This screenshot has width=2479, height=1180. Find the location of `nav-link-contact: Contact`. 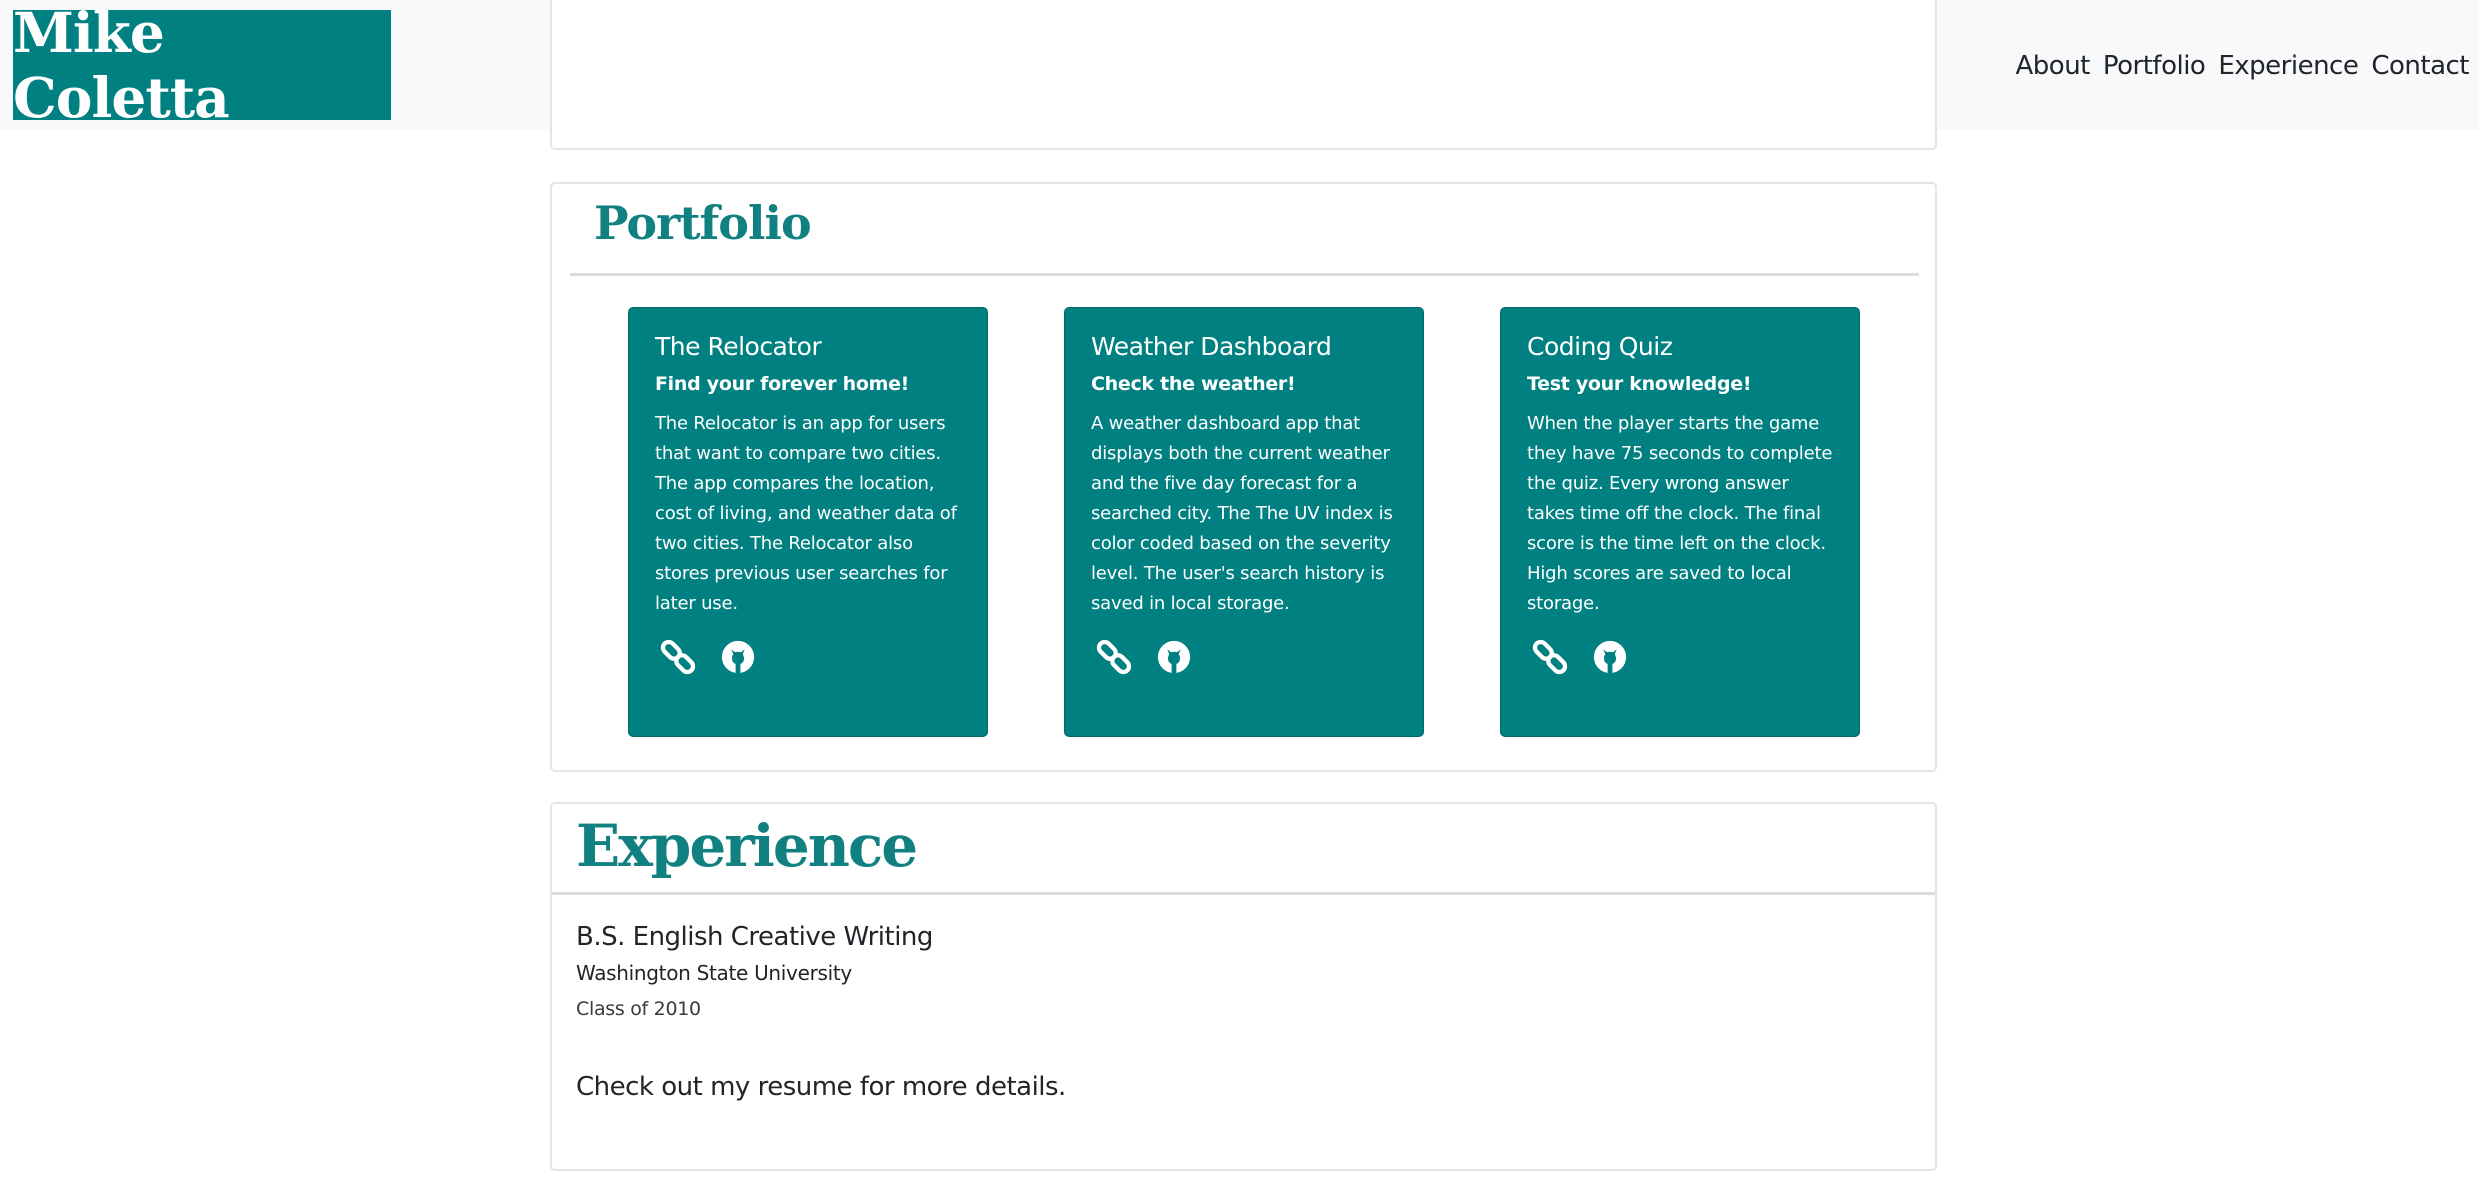

nav-link-contact: Contact is located at coordinates (2420, 66).